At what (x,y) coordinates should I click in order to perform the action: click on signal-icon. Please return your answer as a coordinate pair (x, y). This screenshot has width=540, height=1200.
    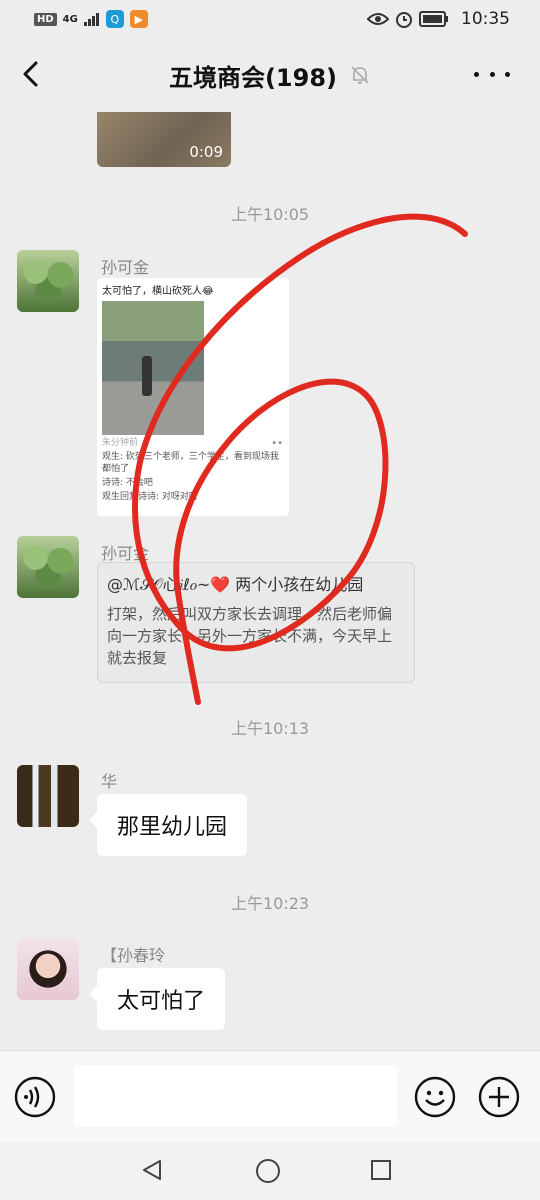
    Looking at the image, I should click on (91, 19).